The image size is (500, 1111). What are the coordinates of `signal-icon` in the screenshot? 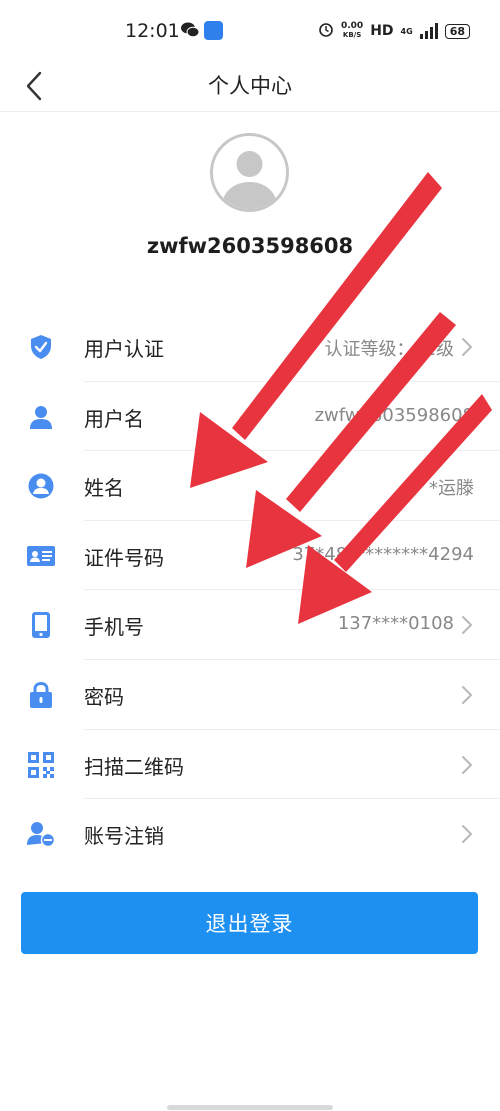 It's located at (428, 31).